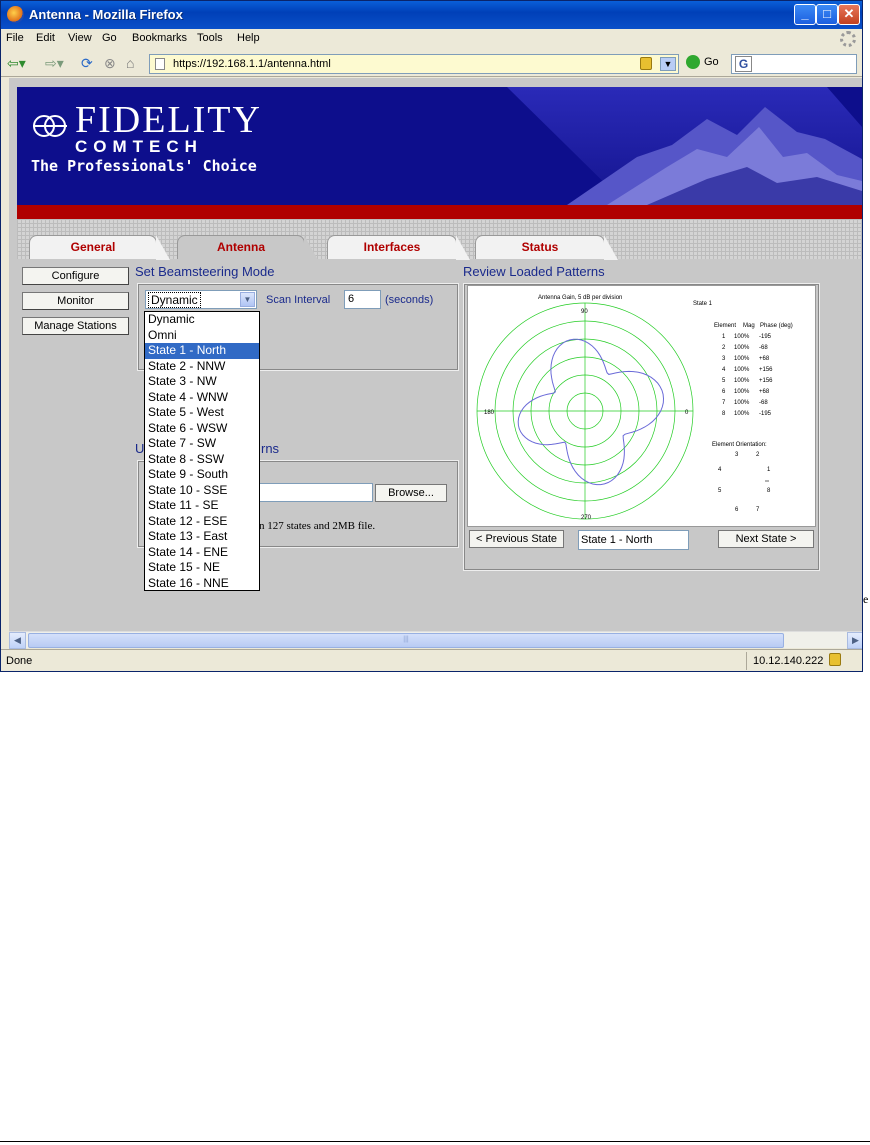 This screenshot has height=1145, width=870. I want to click on table-cell: 2, so click(724, 348).